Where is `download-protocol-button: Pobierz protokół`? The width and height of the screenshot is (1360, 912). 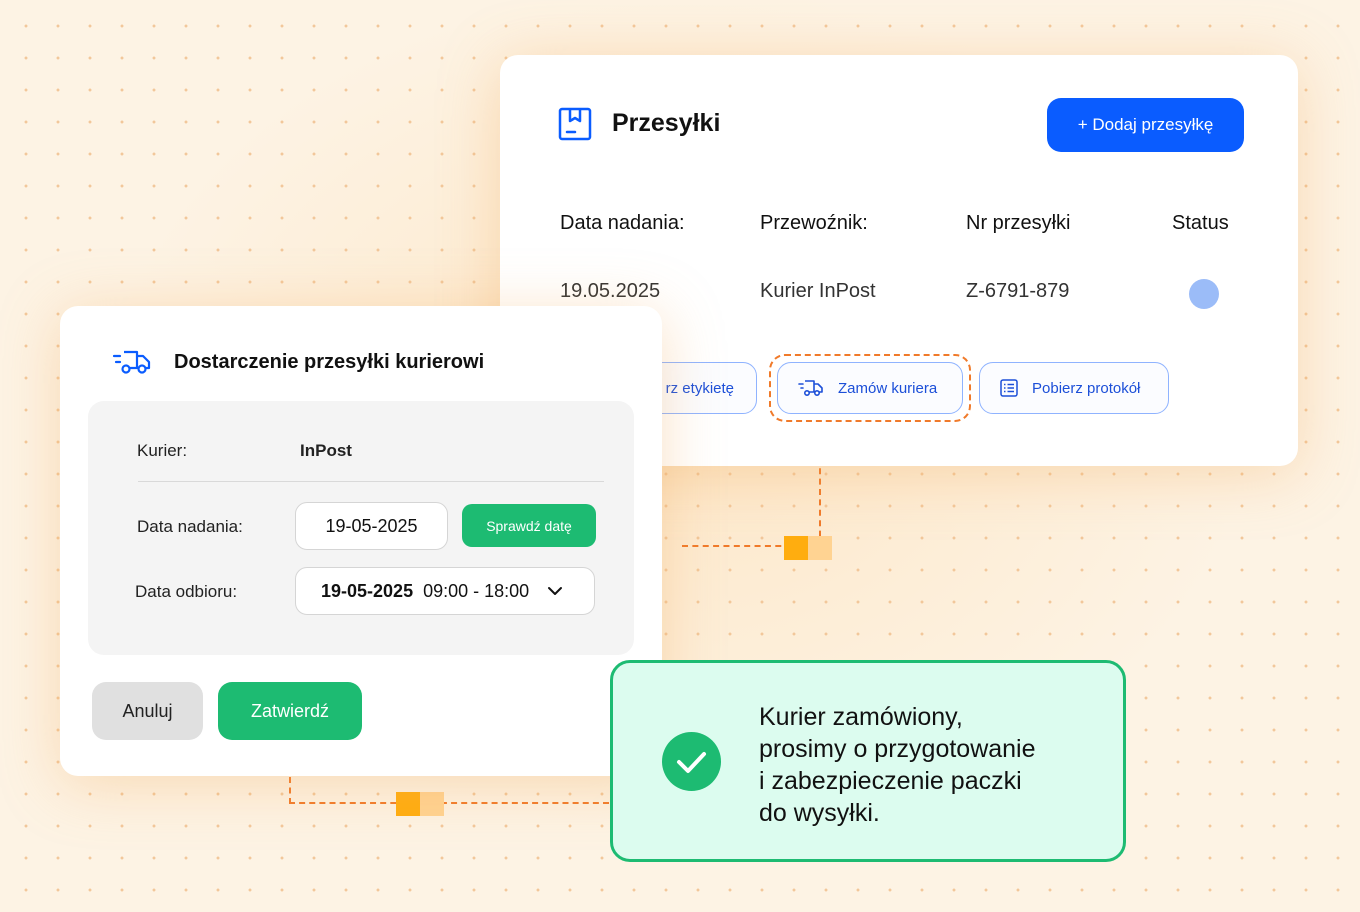 download-protocol-button: Pobierz protokół is located at coordinates (1074, 388).